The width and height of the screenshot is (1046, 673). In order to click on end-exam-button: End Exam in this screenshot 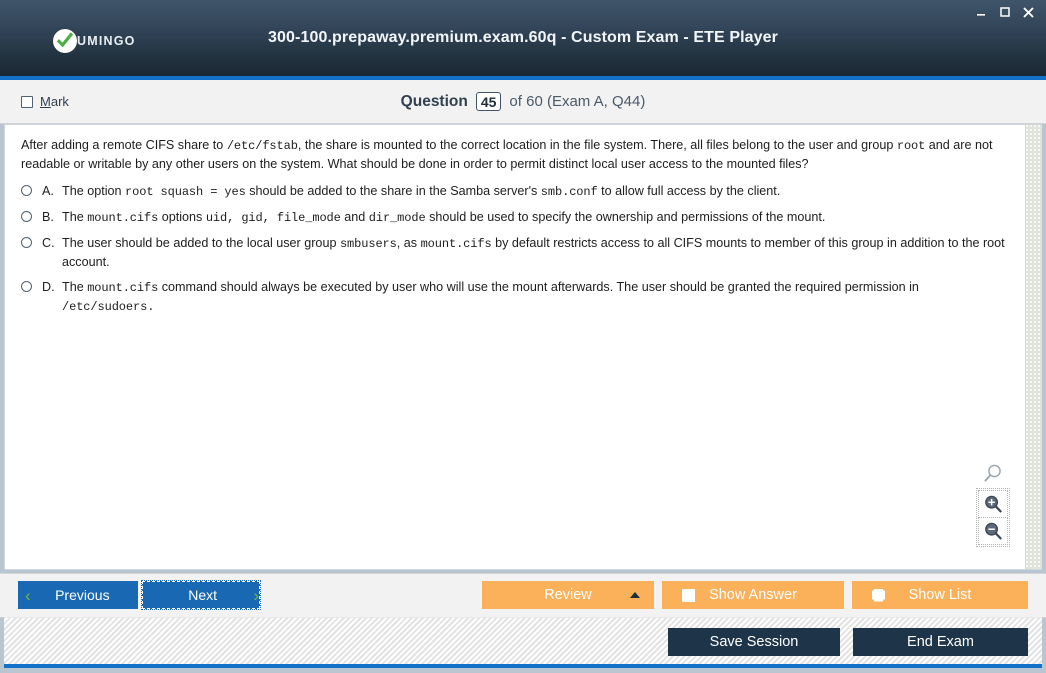, I will do `click(940, 642)`.